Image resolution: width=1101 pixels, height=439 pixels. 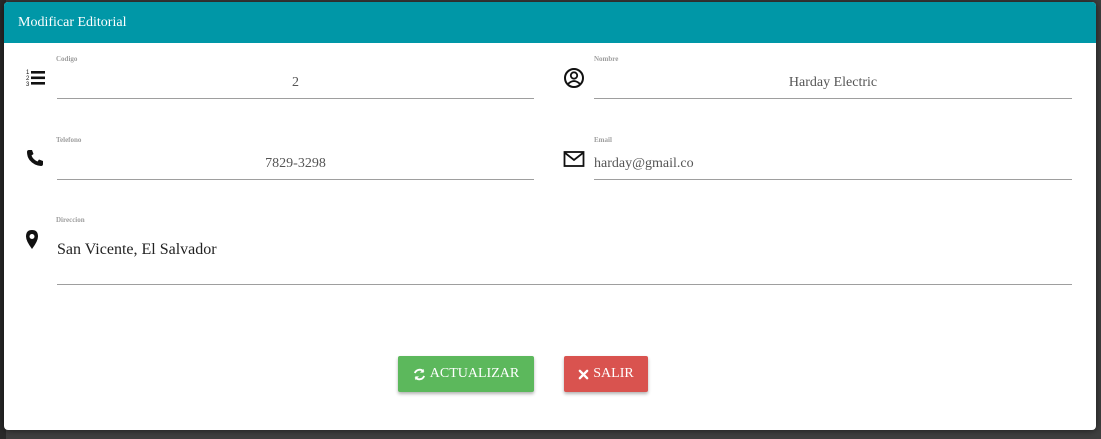 I want to click on email-input, so click(x=833, y=164).